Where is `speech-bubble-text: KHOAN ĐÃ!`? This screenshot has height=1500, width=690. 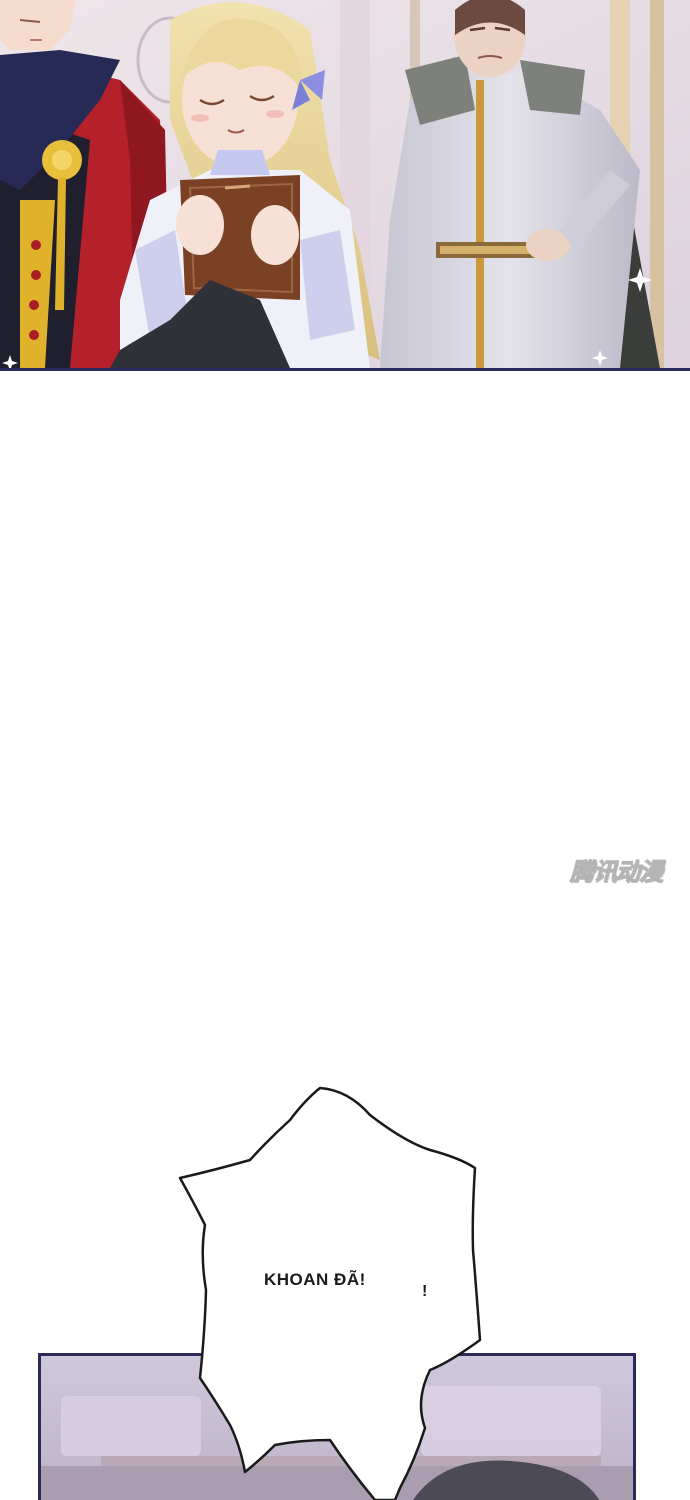
speech-bubble-text: KHOAN ĐÃ! is located at coordinates (315, 1279).